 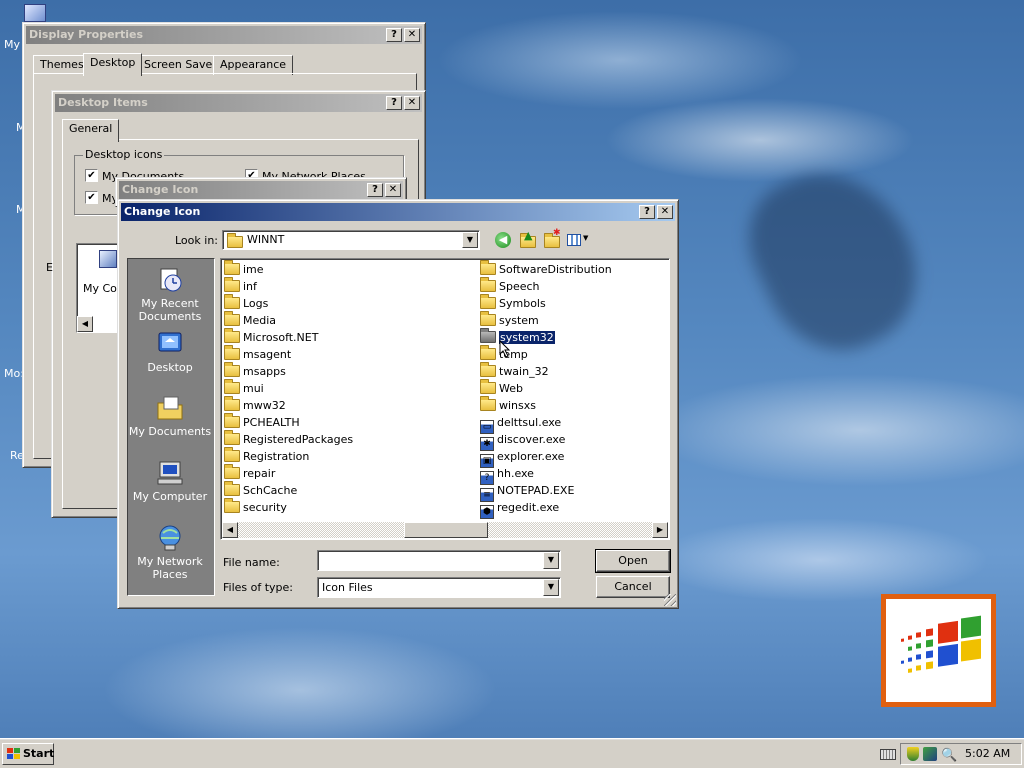 I want to click on display-properties-titlebar: Display Properties ? ✕, so click(x=224, y=35).